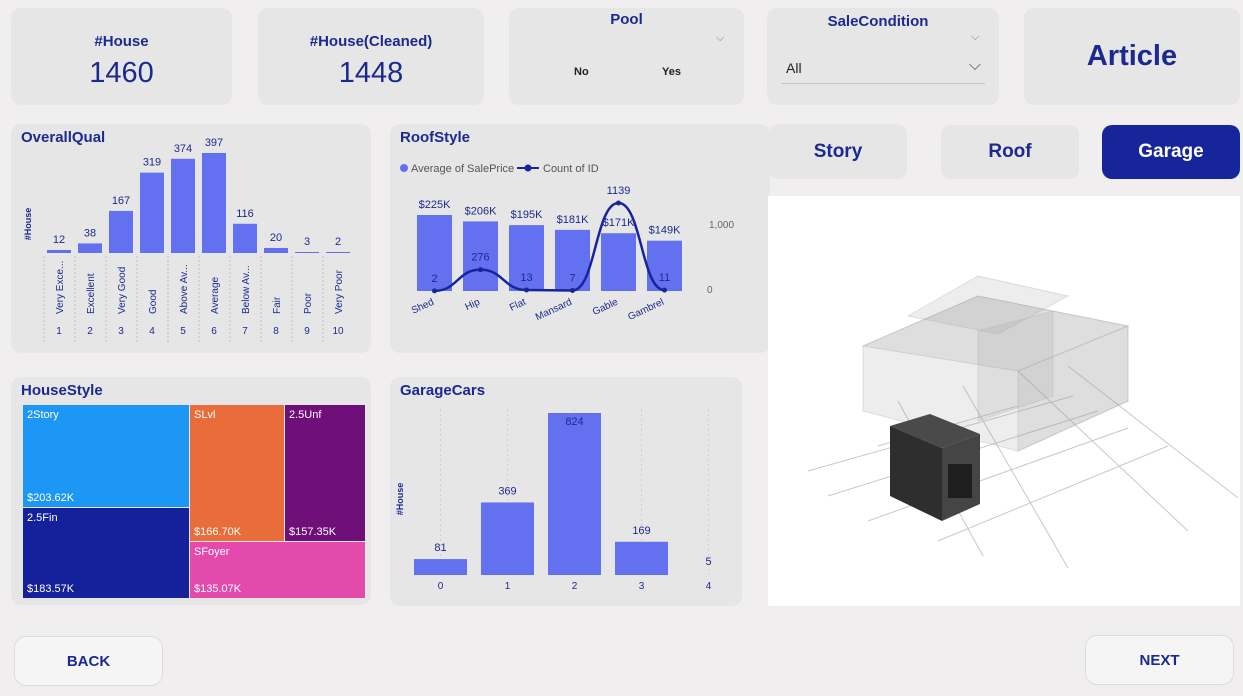 The height and width of the screenshot is (696, 1243). I want to click on next-button-label: NEXT, so click(1159, 660).